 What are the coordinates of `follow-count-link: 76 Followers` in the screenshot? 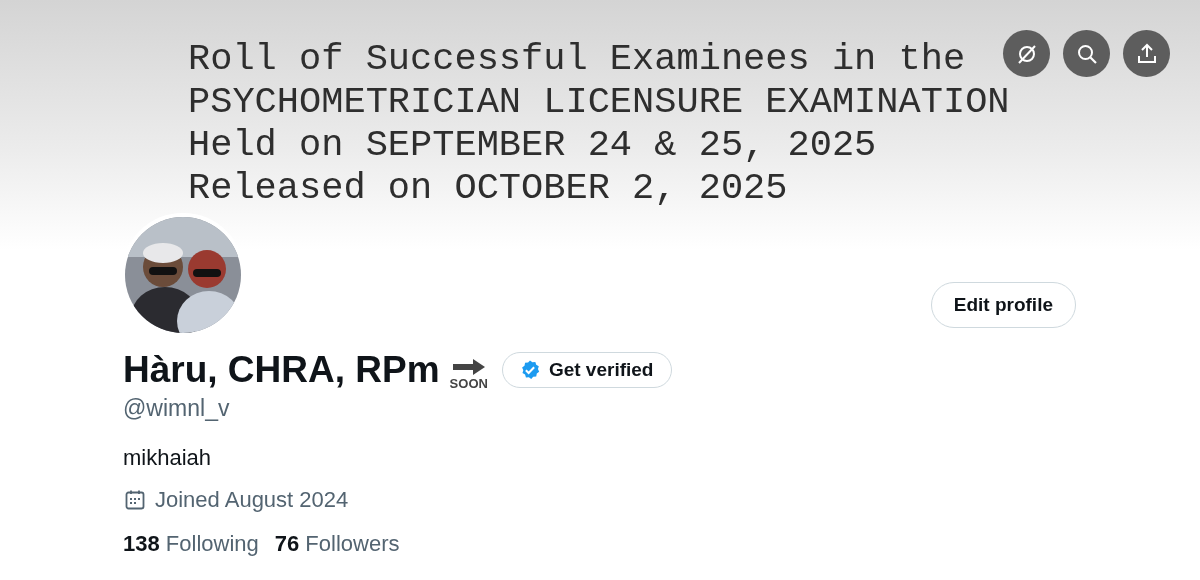 It's located at (337, 544).